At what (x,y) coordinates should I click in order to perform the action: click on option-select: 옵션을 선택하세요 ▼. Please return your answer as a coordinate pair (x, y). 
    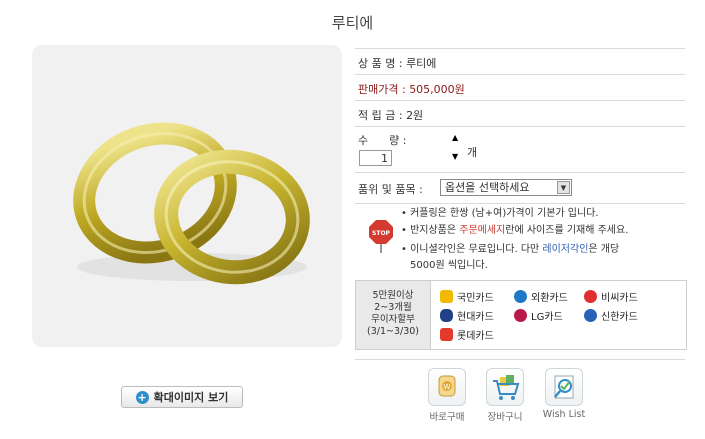
    Looking at the image, I should click on (506, 187).